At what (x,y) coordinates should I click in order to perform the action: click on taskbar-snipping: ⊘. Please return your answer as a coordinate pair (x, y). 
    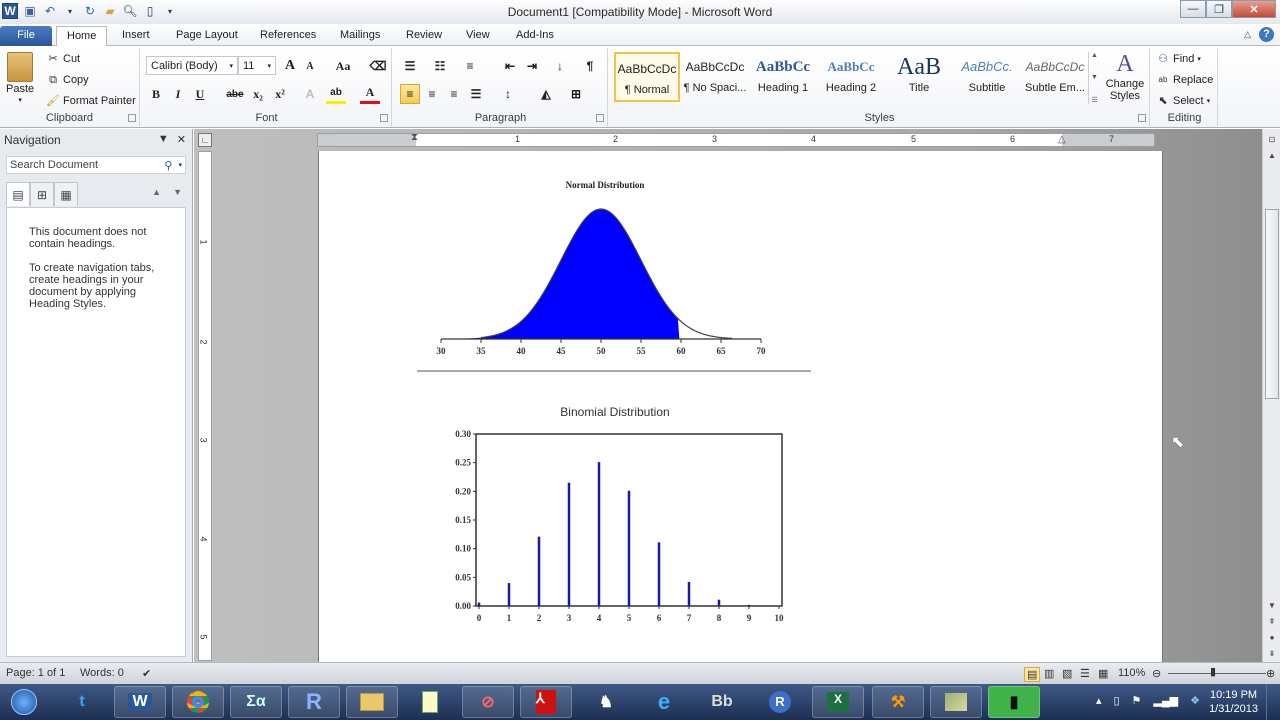
    Looking at the image, I should click on (488, 702).